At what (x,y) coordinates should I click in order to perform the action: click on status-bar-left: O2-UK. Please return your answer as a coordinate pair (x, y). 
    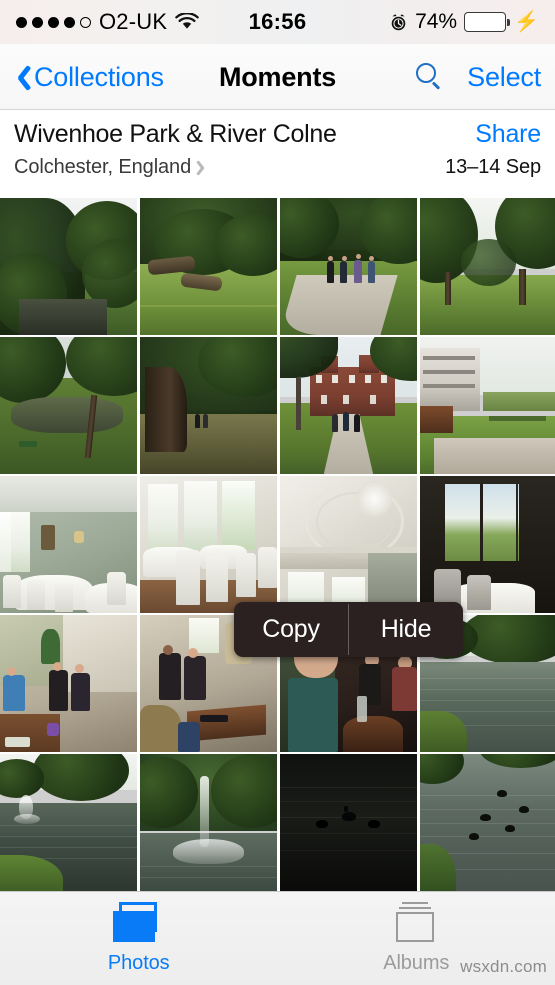
    Looking at the image, I should click on (107, 22).